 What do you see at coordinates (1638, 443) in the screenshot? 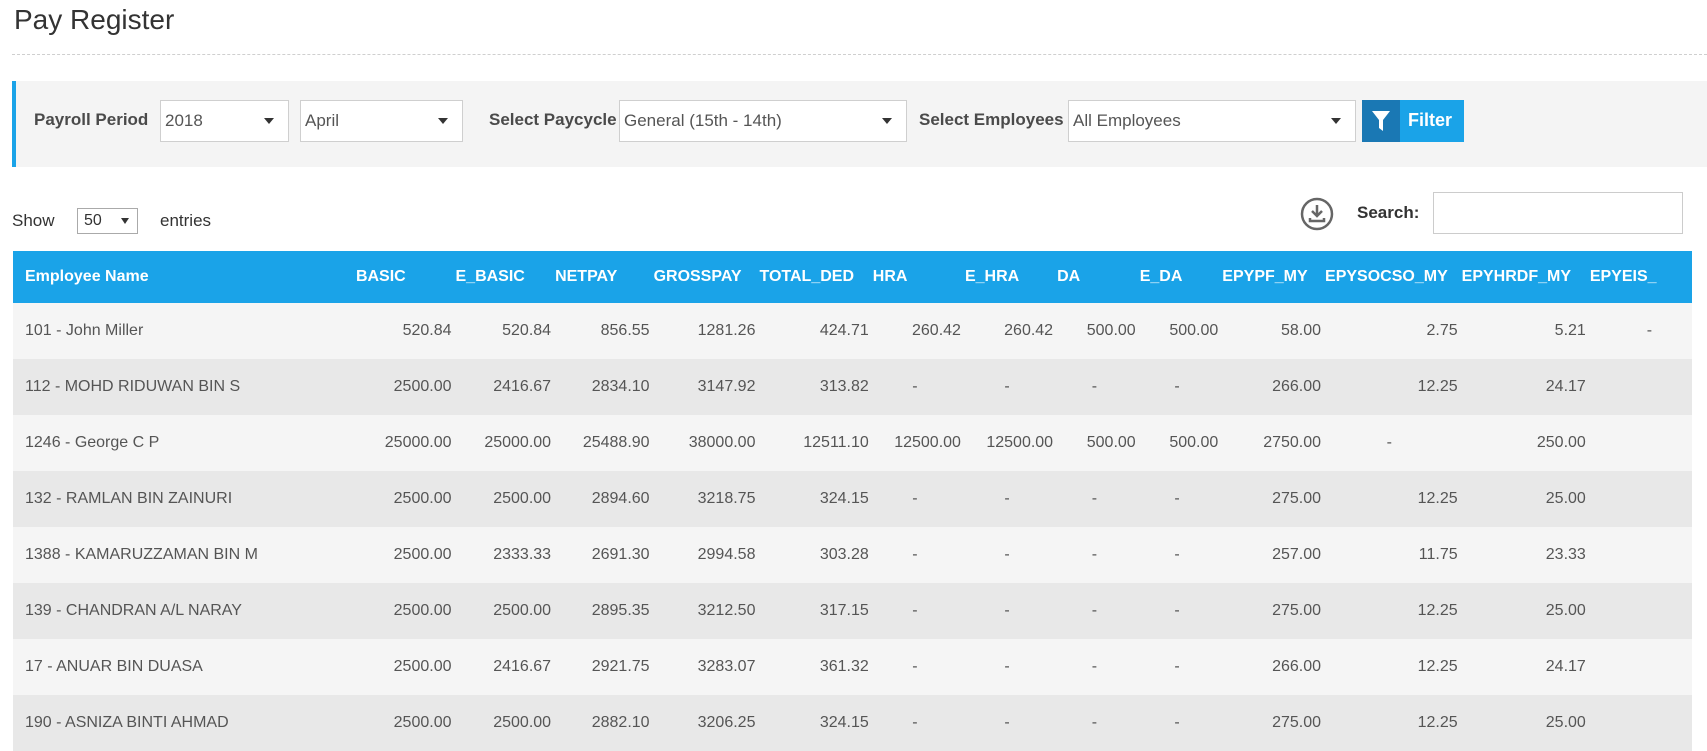
I see `table-cell: 7` at bounding box center [1638, 443].